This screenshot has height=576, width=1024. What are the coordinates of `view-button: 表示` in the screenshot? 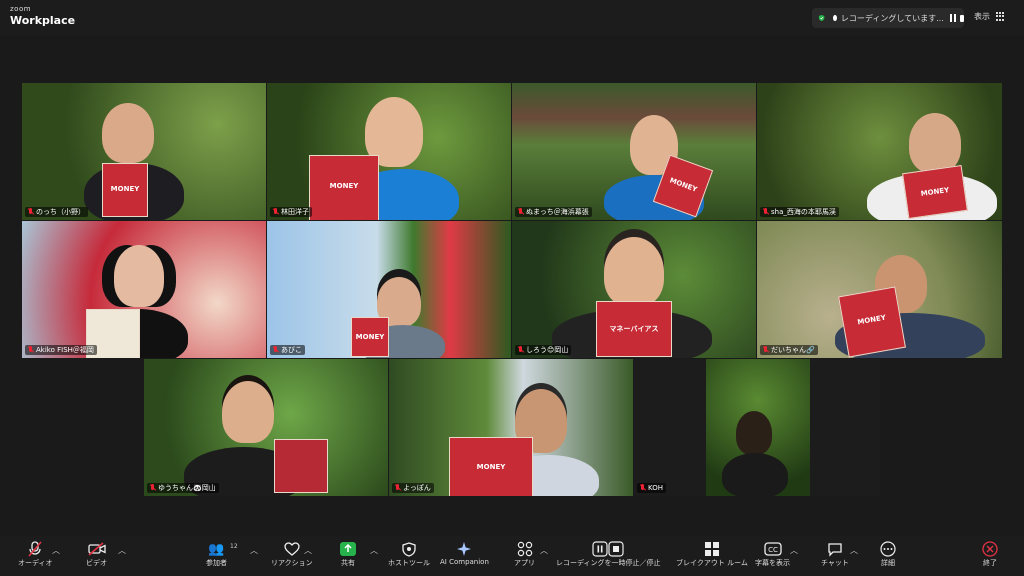 It's located at (989, 16).